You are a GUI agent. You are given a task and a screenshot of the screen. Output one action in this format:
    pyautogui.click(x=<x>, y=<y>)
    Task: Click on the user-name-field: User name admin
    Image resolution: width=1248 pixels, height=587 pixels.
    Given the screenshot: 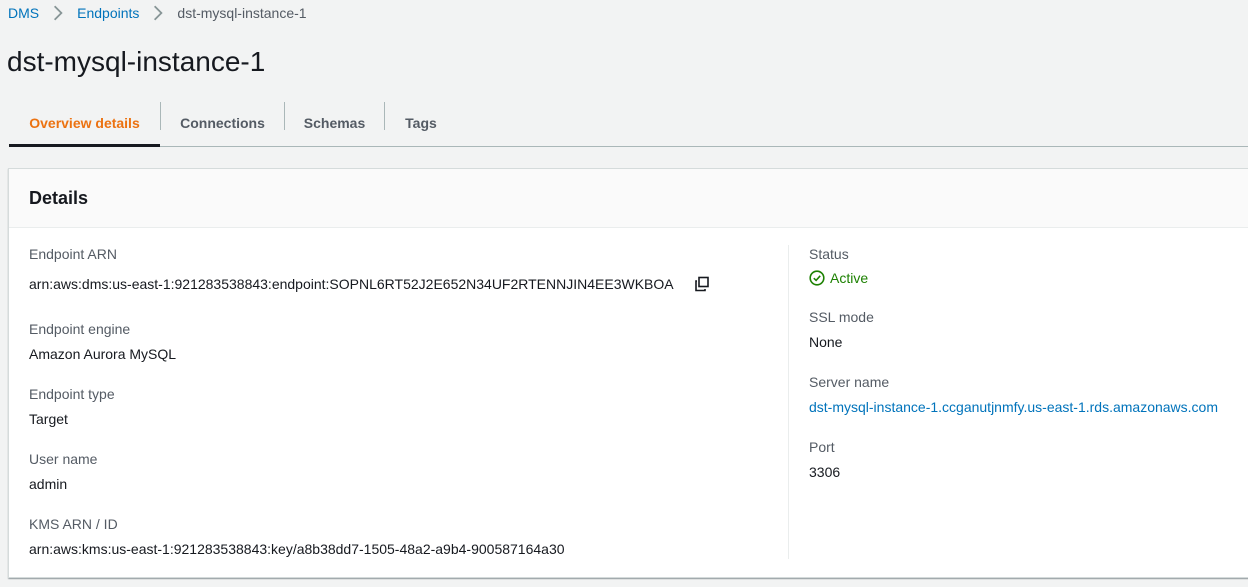 What is the action you would take?
    pyautogui.click(x=409, y=471)
    